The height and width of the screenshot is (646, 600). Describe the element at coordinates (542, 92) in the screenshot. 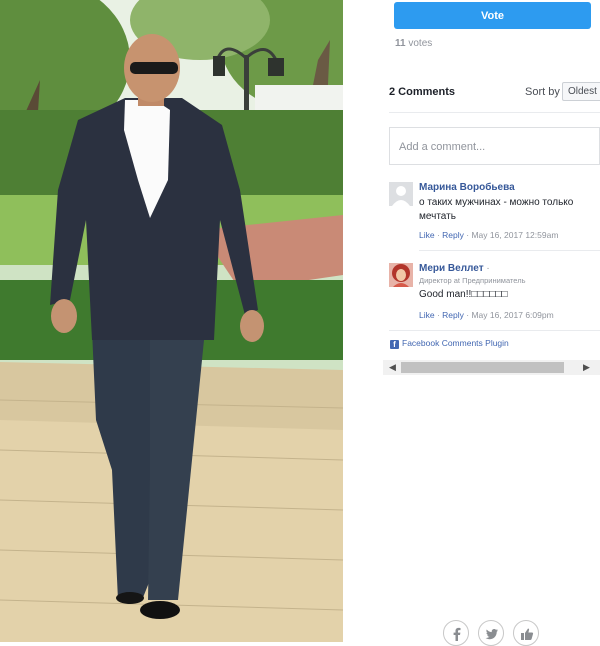

I see `sort-label: Sort by` at that location.